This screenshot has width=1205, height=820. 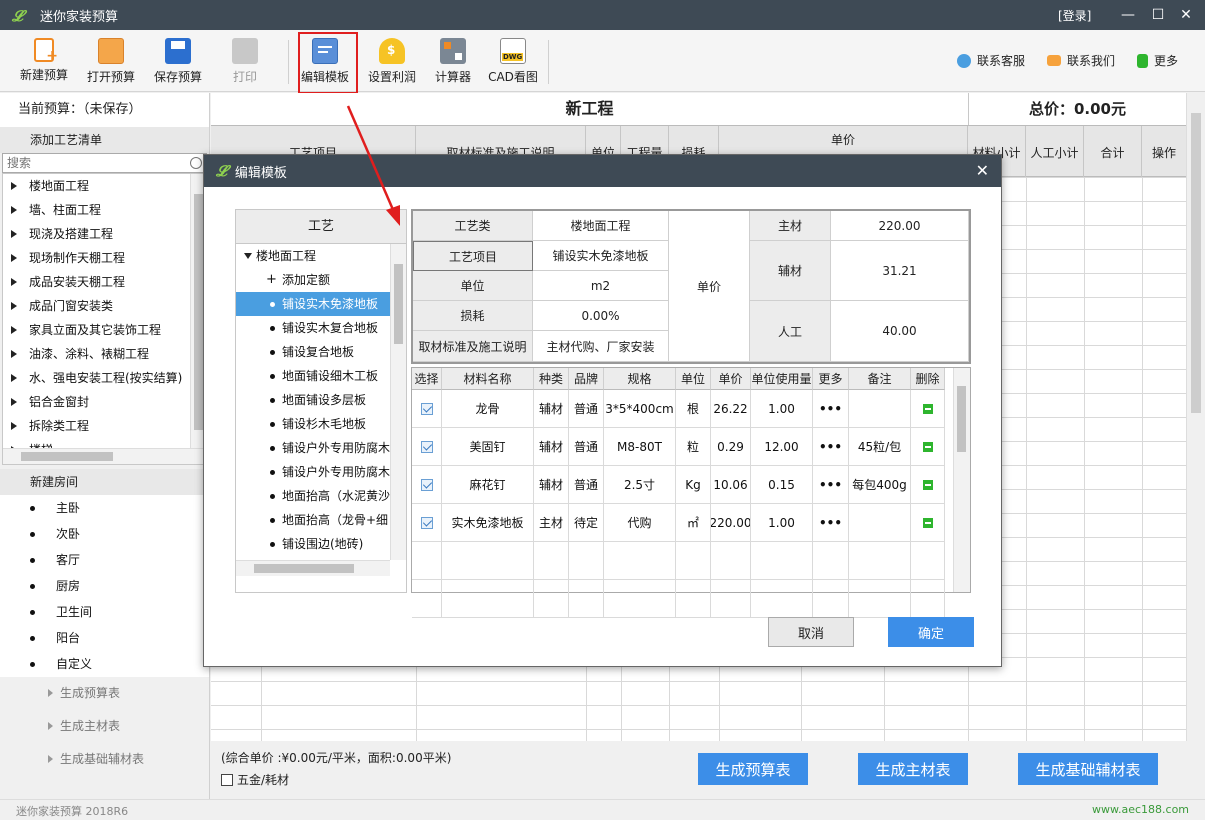 What do you see at coordinates (313, 352) in the screenshot?
I see `craft-item: 铺设复合地板` at bounding box center [313, 352].